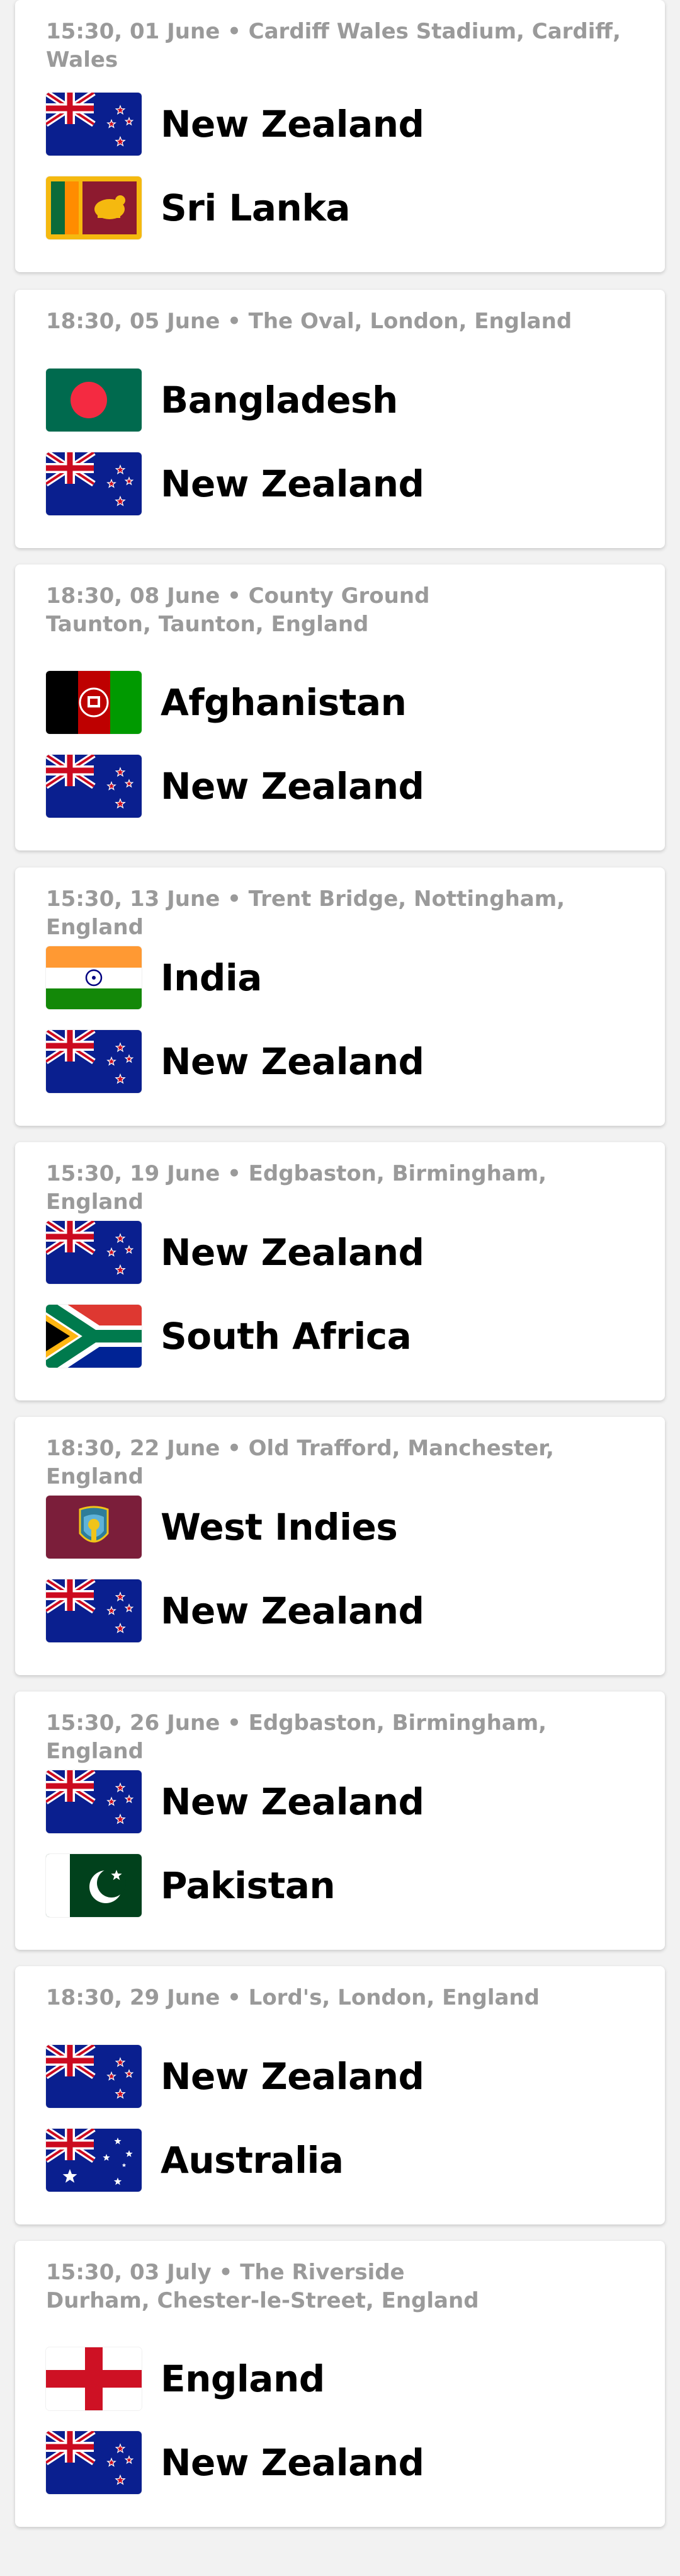 This screenshot has height=2576, width=680. I want to click on team-name: Bangladesh, so click(279, 400).